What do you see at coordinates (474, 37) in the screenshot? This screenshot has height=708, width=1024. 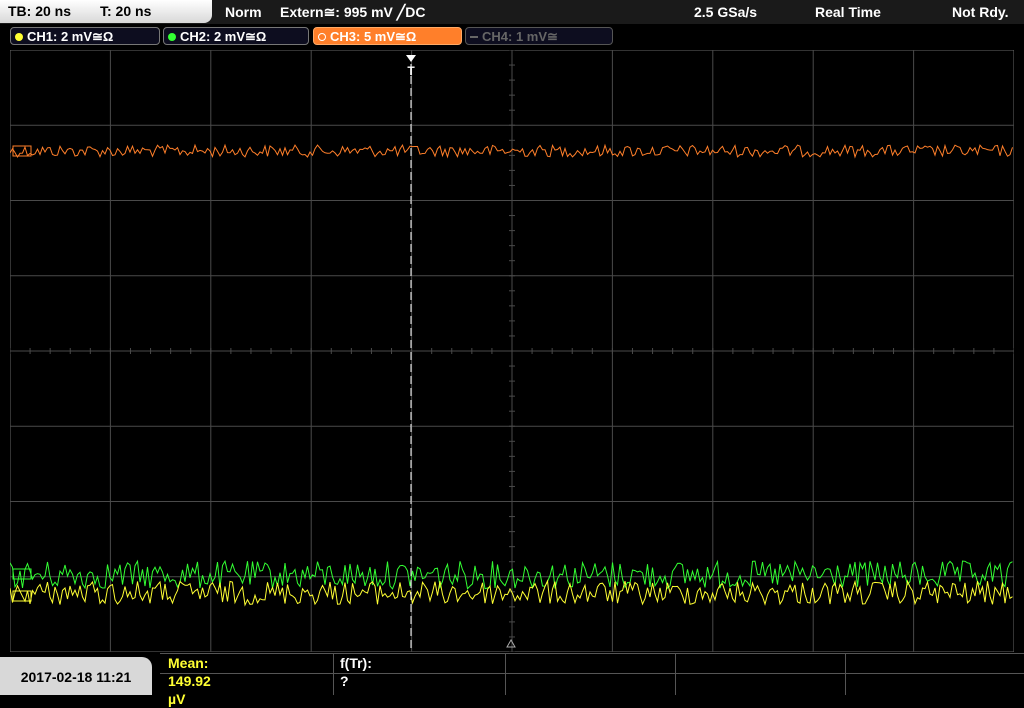 I see `ch4-dash-icon` at bounding box center [474, 37].